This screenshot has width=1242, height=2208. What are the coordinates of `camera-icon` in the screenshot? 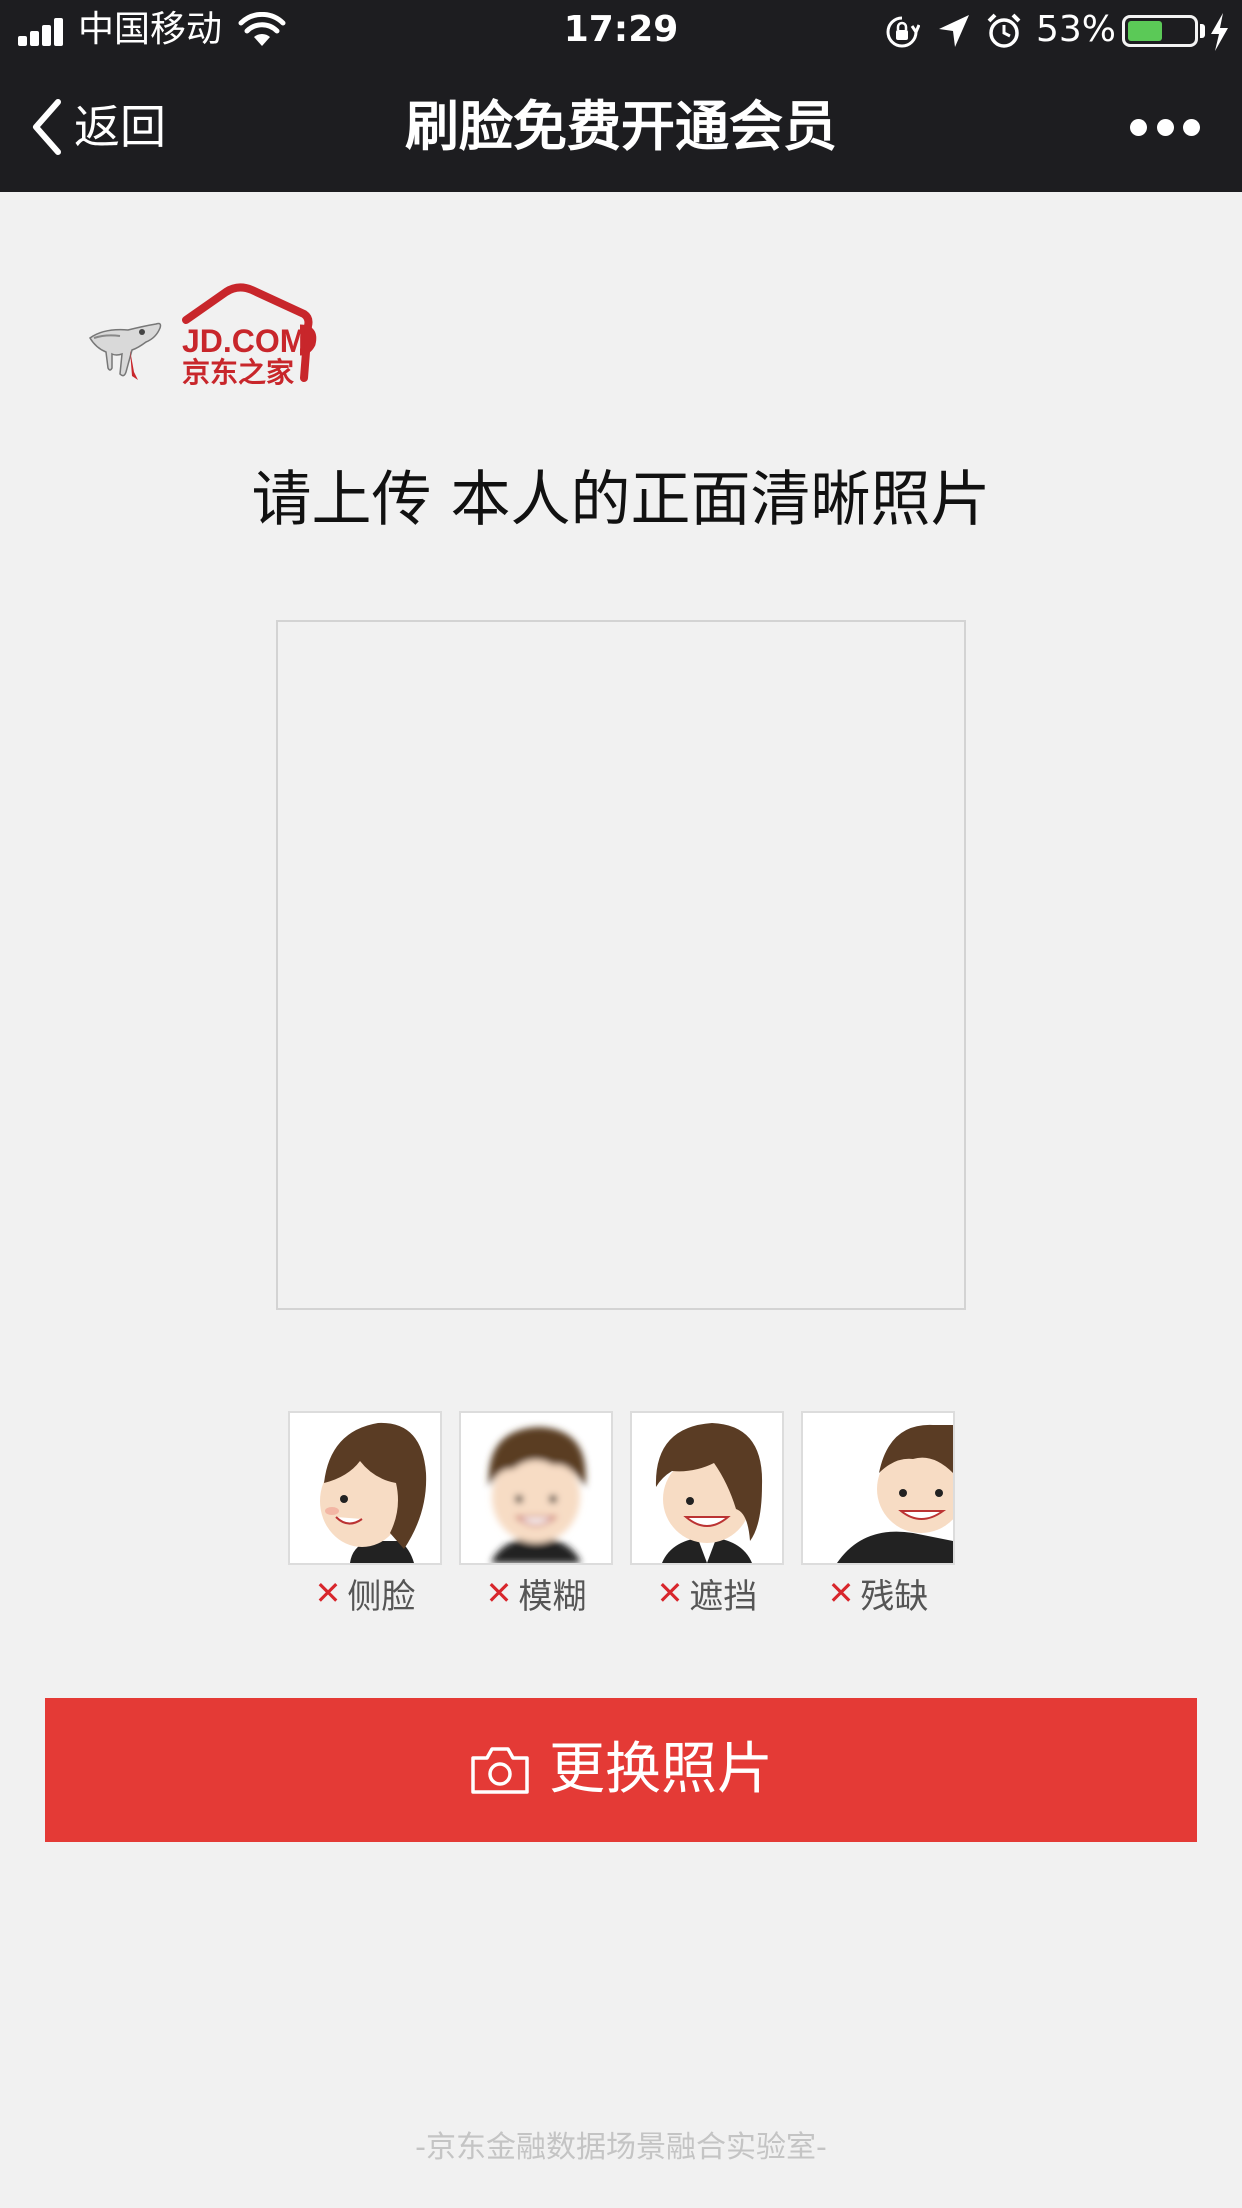 It's located at (500, 1770).